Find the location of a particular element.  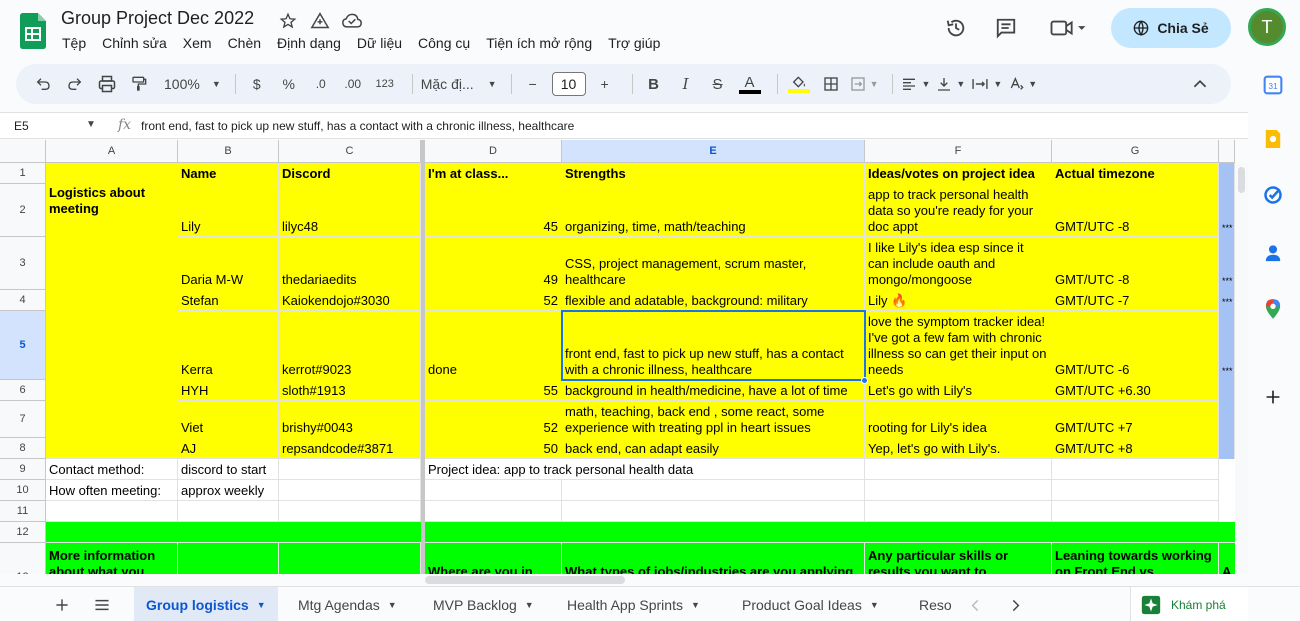

scroll-tabs-right-icon is located at coordinates (1015, 605).